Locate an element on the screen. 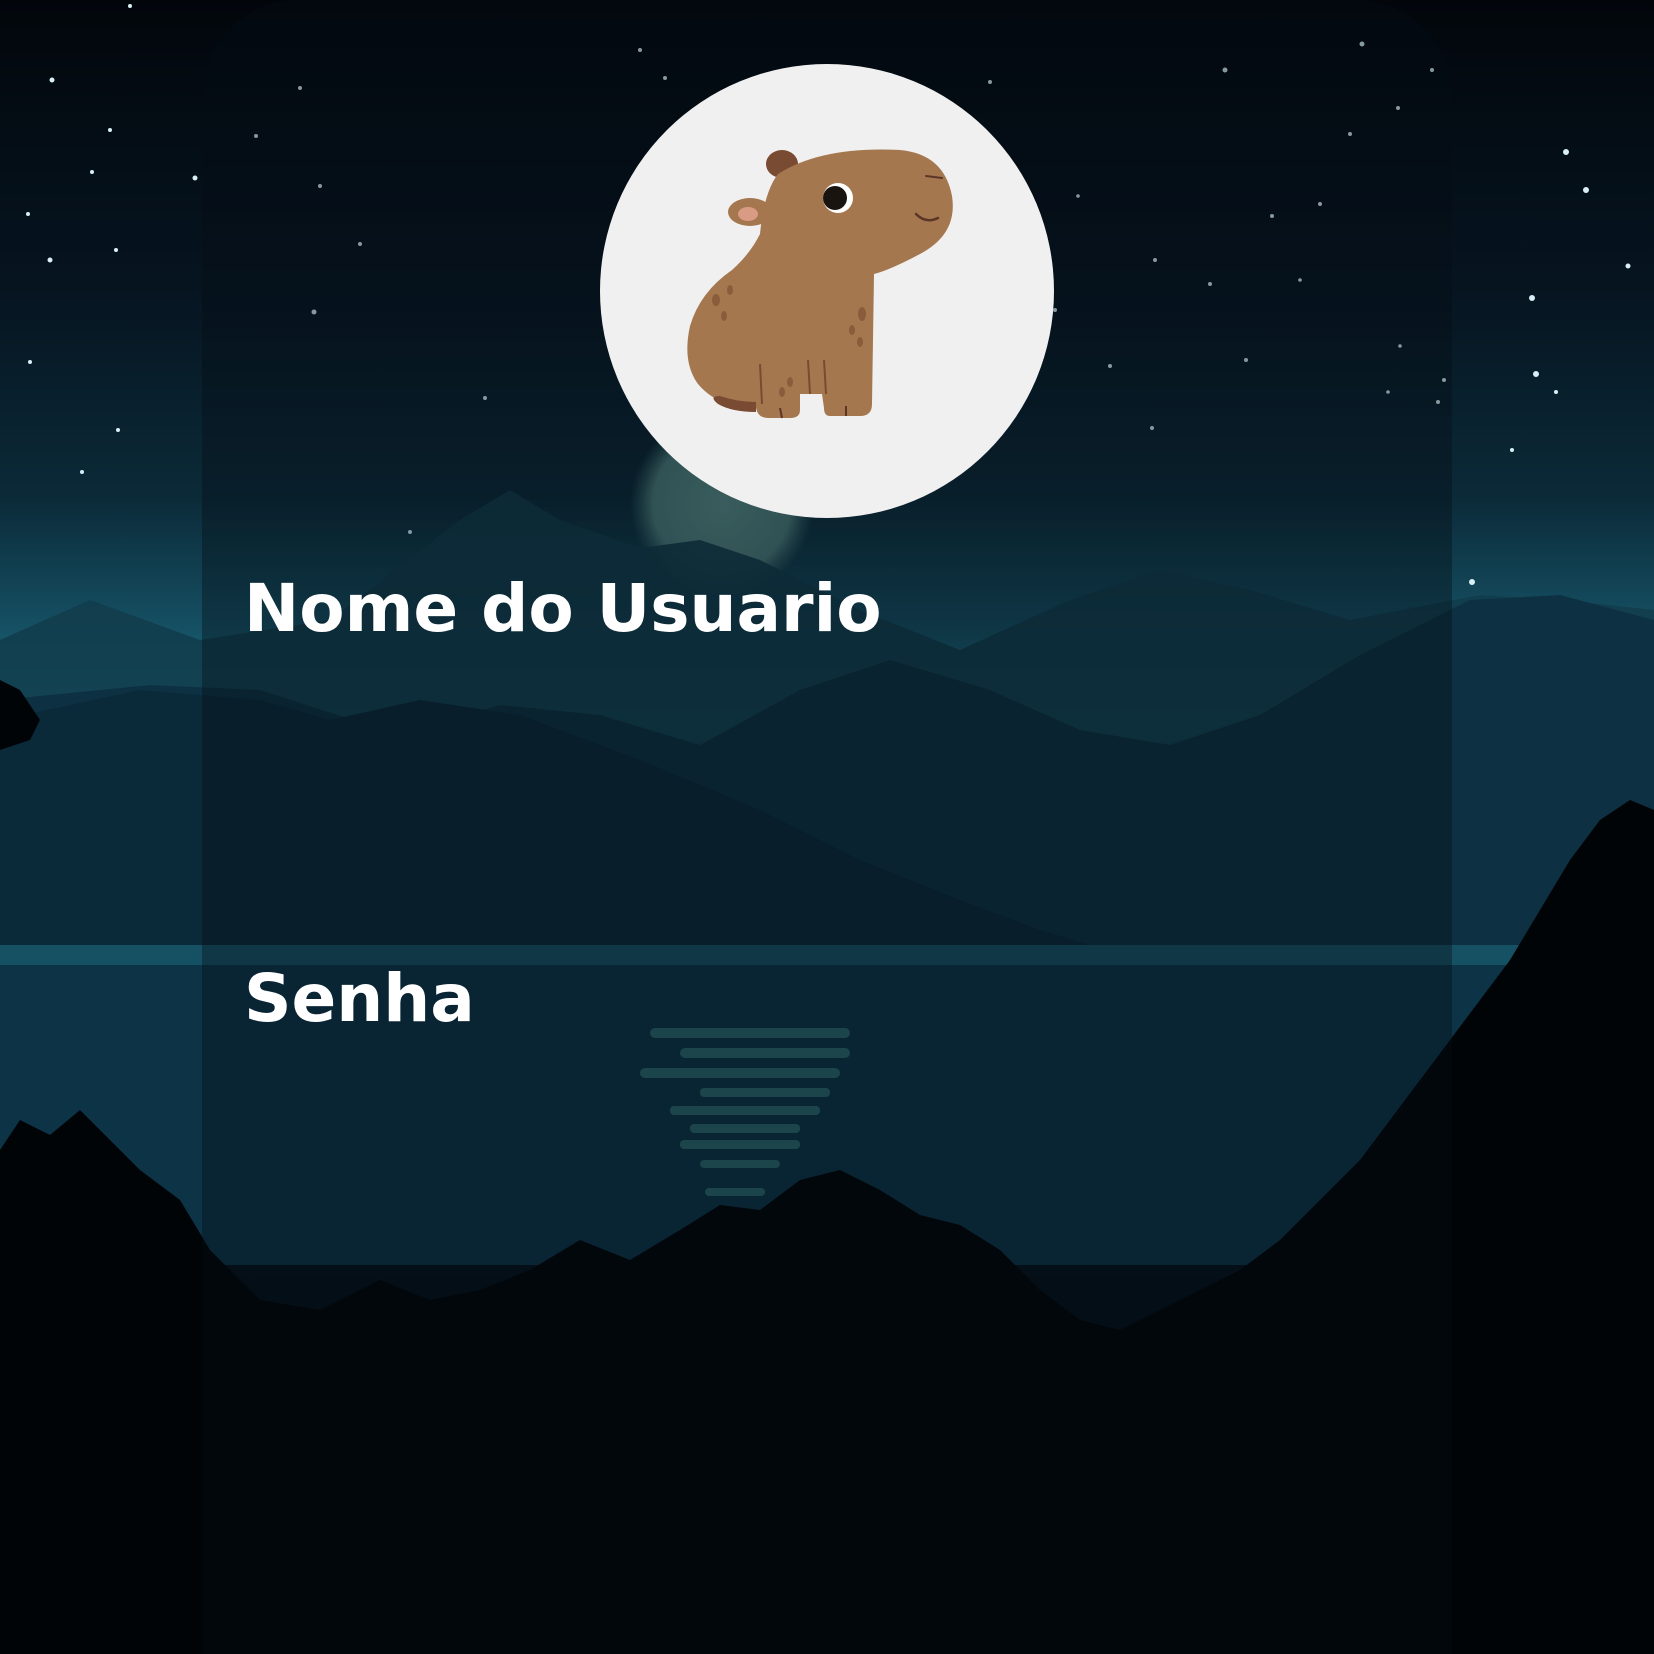 The height and width of the screenshot is (1654, 1654). avatar is located at coordinates (827, 291).